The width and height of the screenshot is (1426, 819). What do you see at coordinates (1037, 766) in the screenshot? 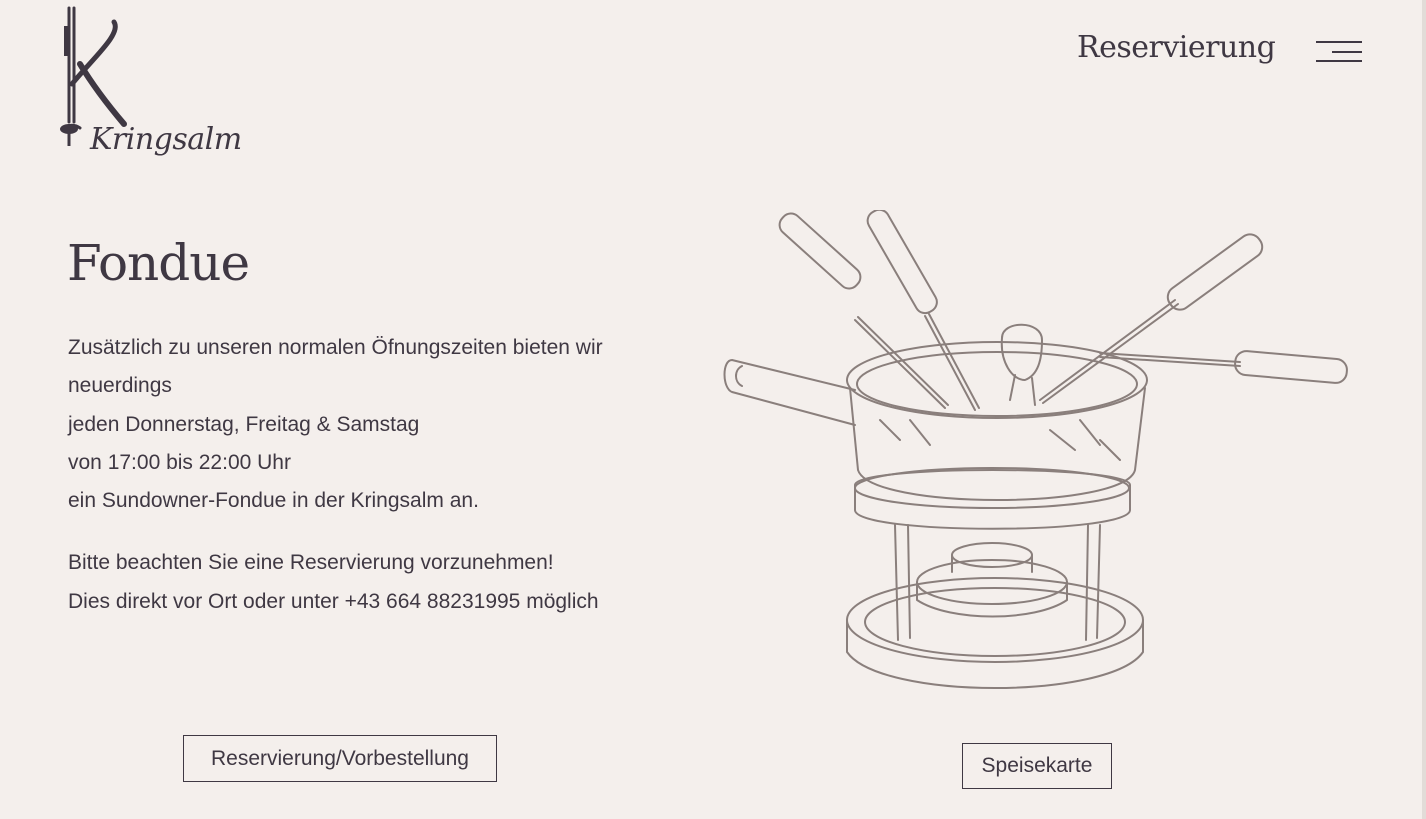
I see `menu-card-button: Speisekarte` at bounding box center [1037, 766].